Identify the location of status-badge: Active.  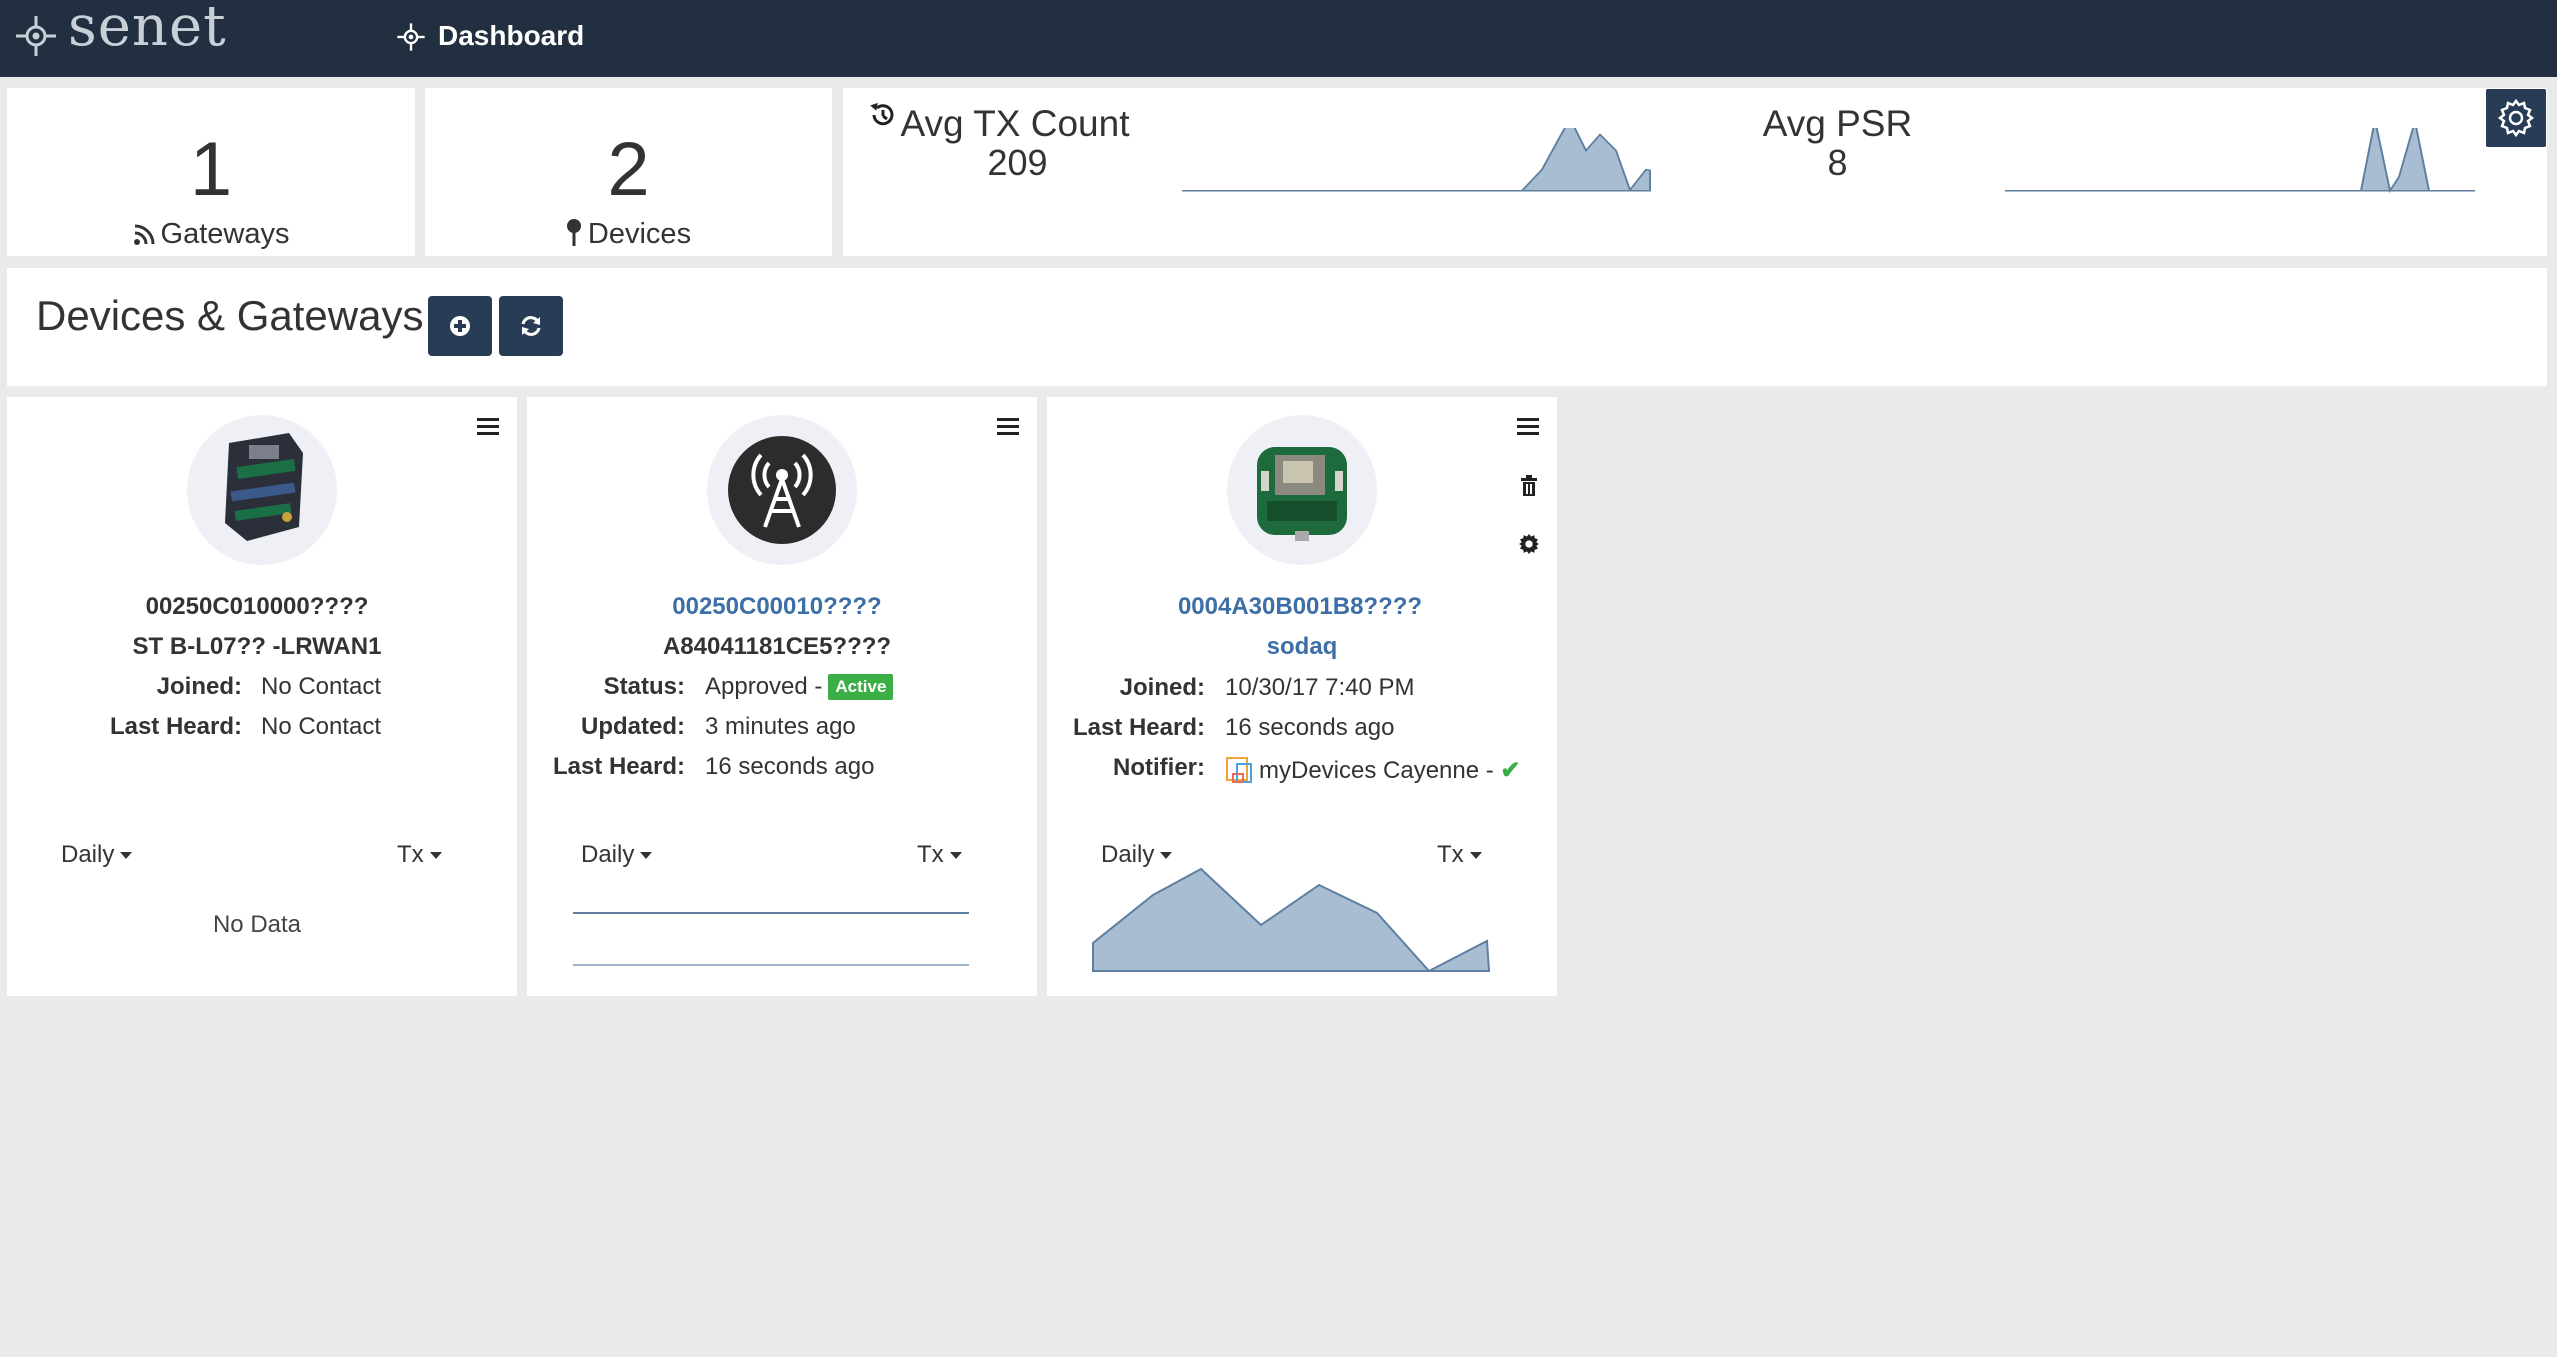
(861, 687).